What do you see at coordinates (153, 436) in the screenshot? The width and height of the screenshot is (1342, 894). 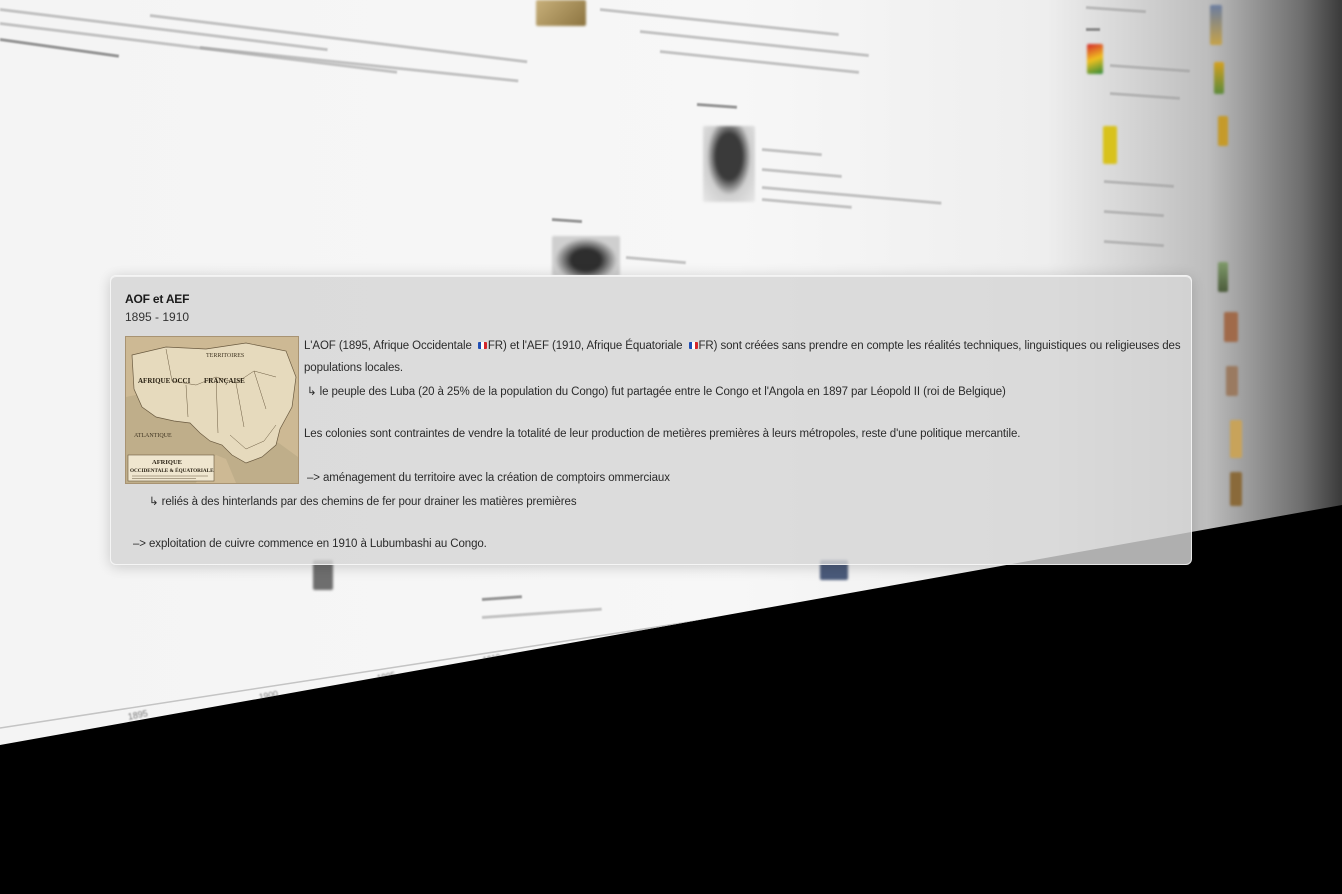 I see `map-label: ATLANTIQUE` at bounding box center [153, 436].